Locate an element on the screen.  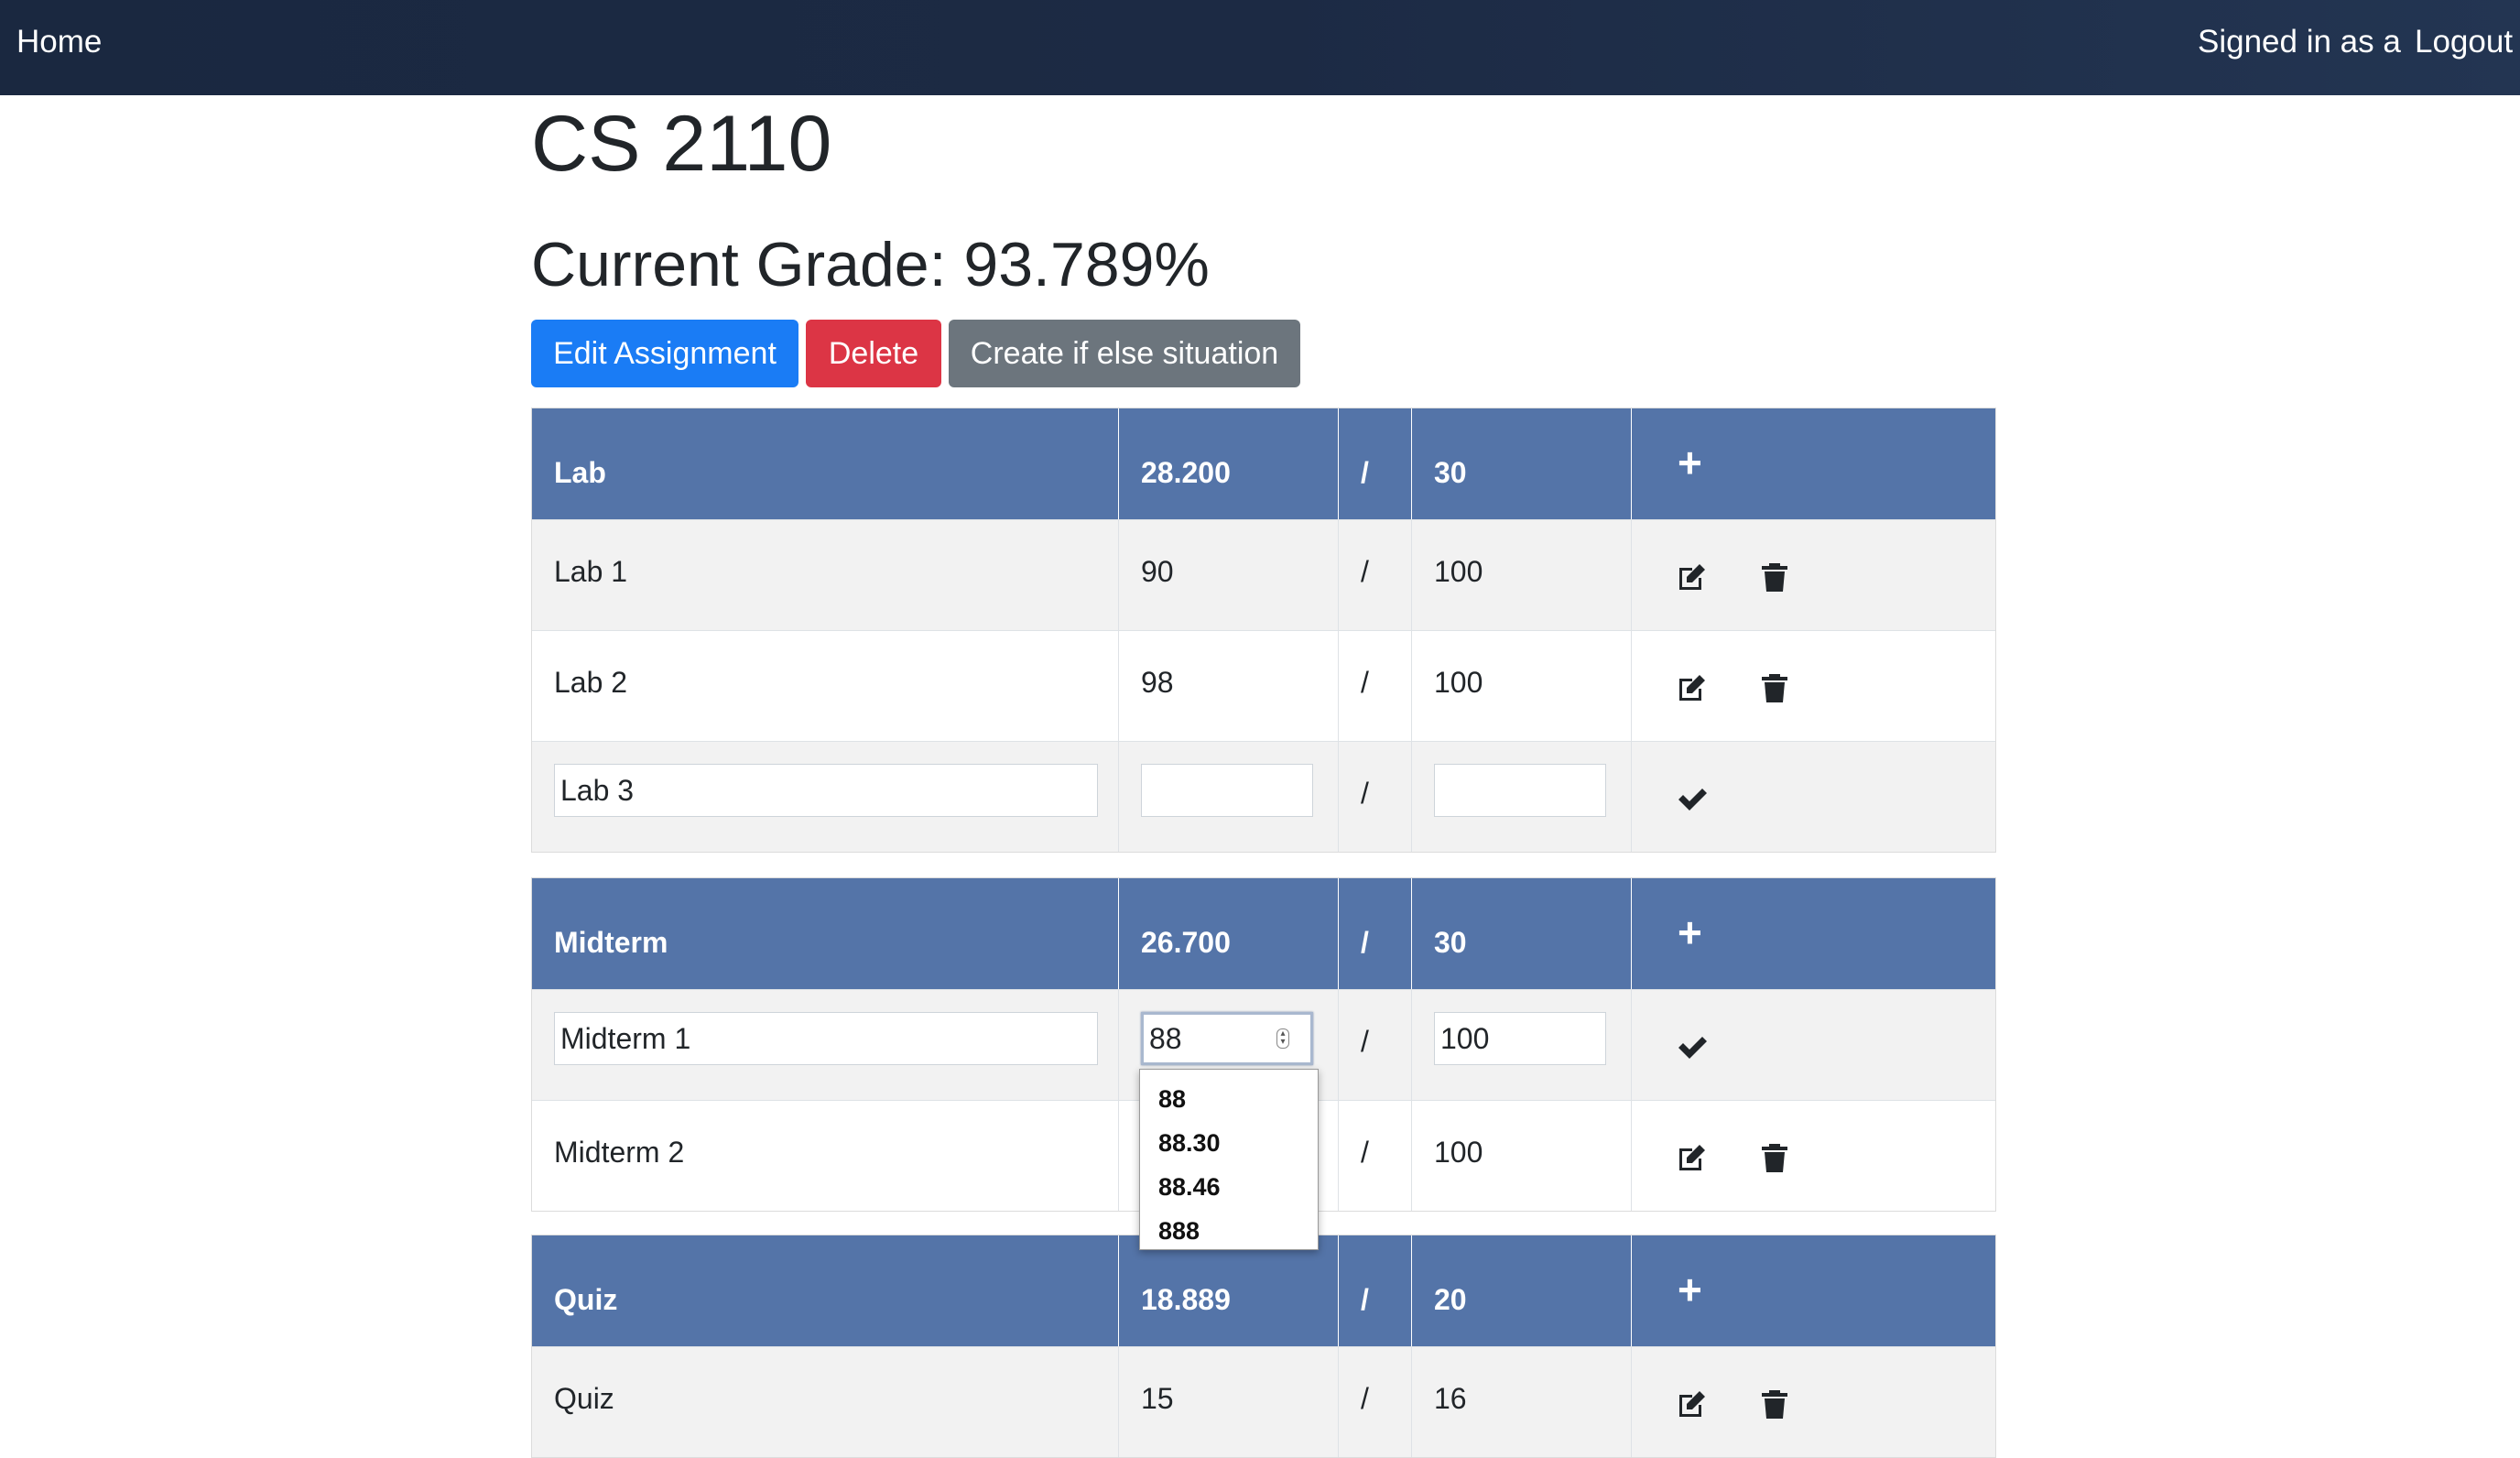
category-name: Quiz is located at coordinates (586, 1299).